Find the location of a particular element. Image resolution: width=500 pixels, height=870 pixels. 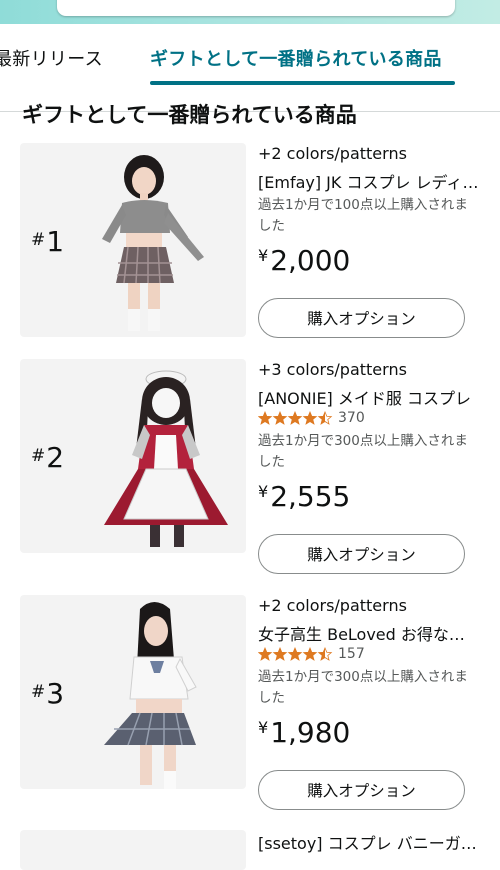

rank-badge: #1 is located at coordinates (48, 241).